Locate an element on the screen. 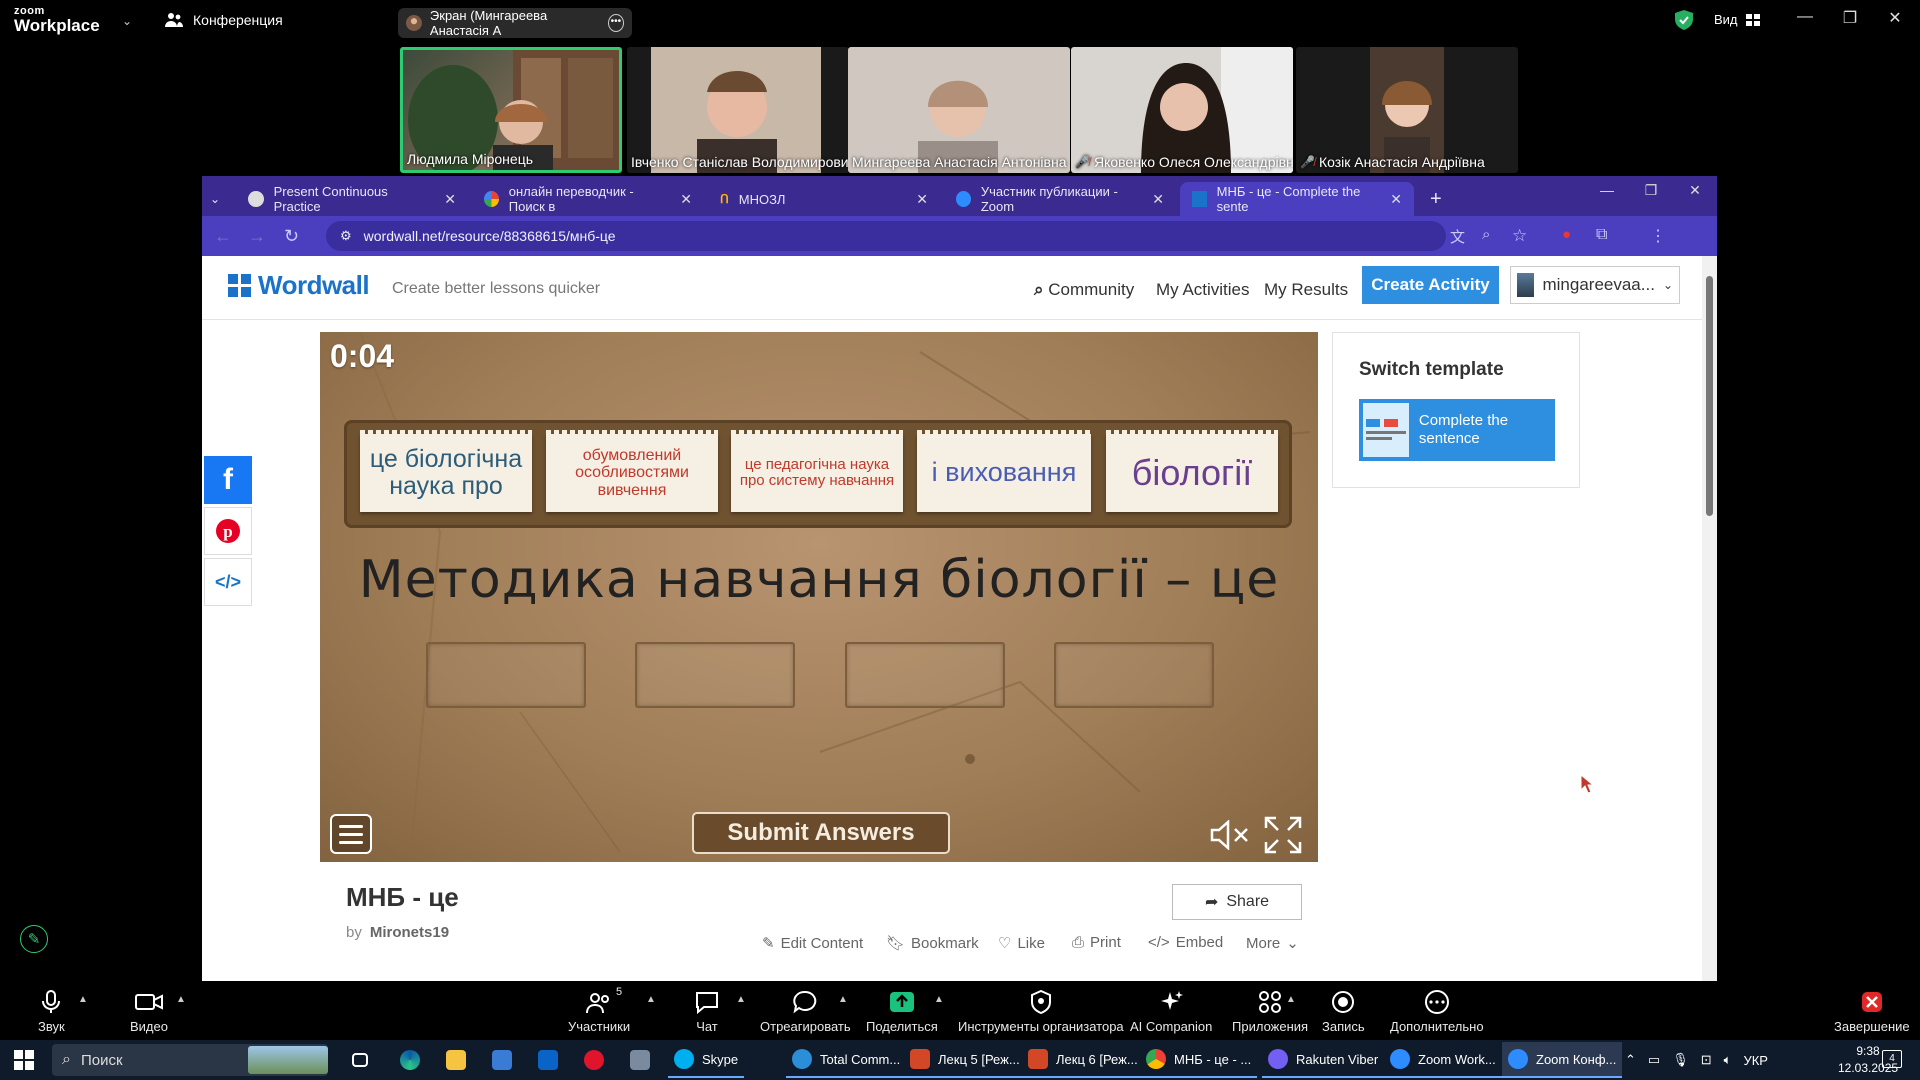 This screenshot has height=1080, width=1920. ai-companion-button: AI Companion is located at coordinates (1171, 1012).